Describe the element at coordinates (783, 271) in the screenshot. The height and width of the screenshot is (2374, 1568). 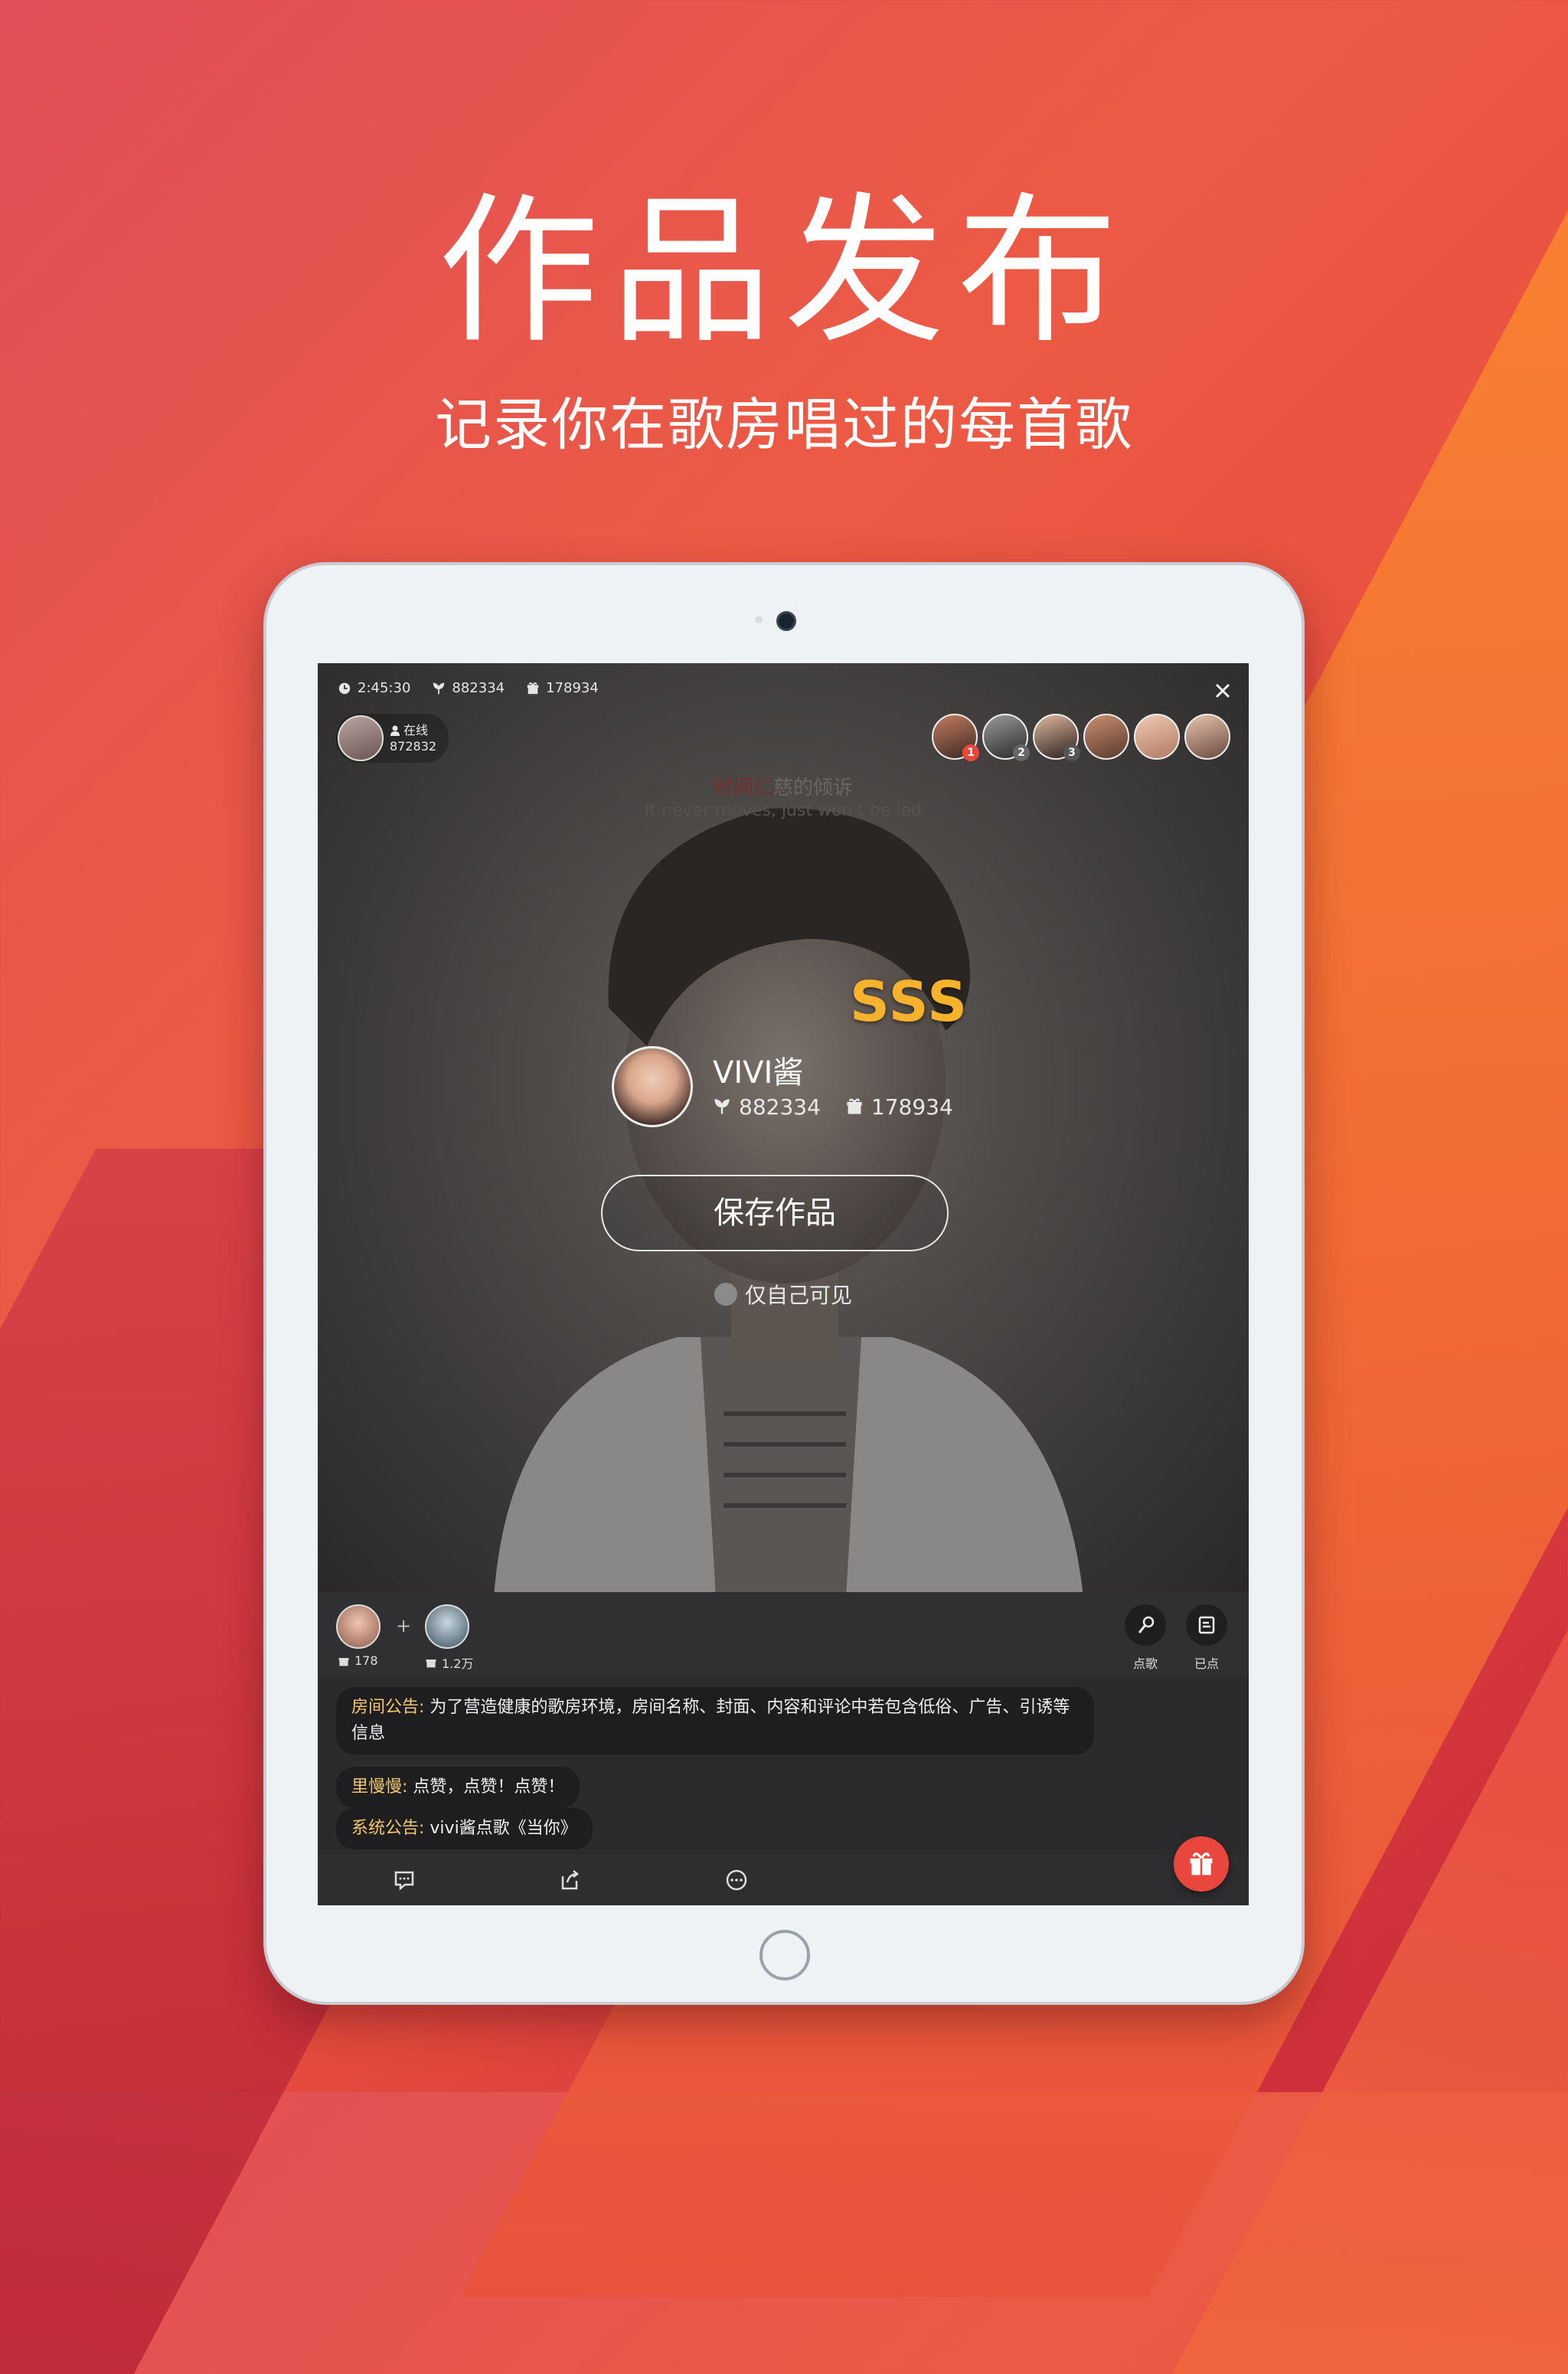
I see `promo-title: 作品发布` at that location.